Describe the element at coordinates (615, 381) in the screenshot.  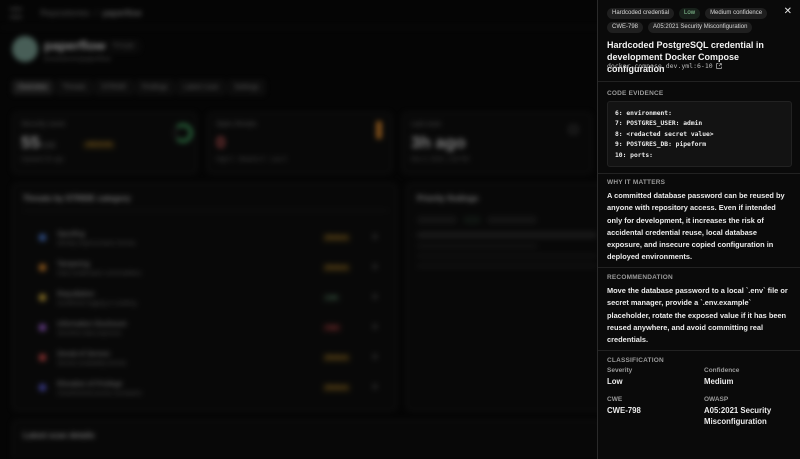
I see `severity-value: Low` at that location.